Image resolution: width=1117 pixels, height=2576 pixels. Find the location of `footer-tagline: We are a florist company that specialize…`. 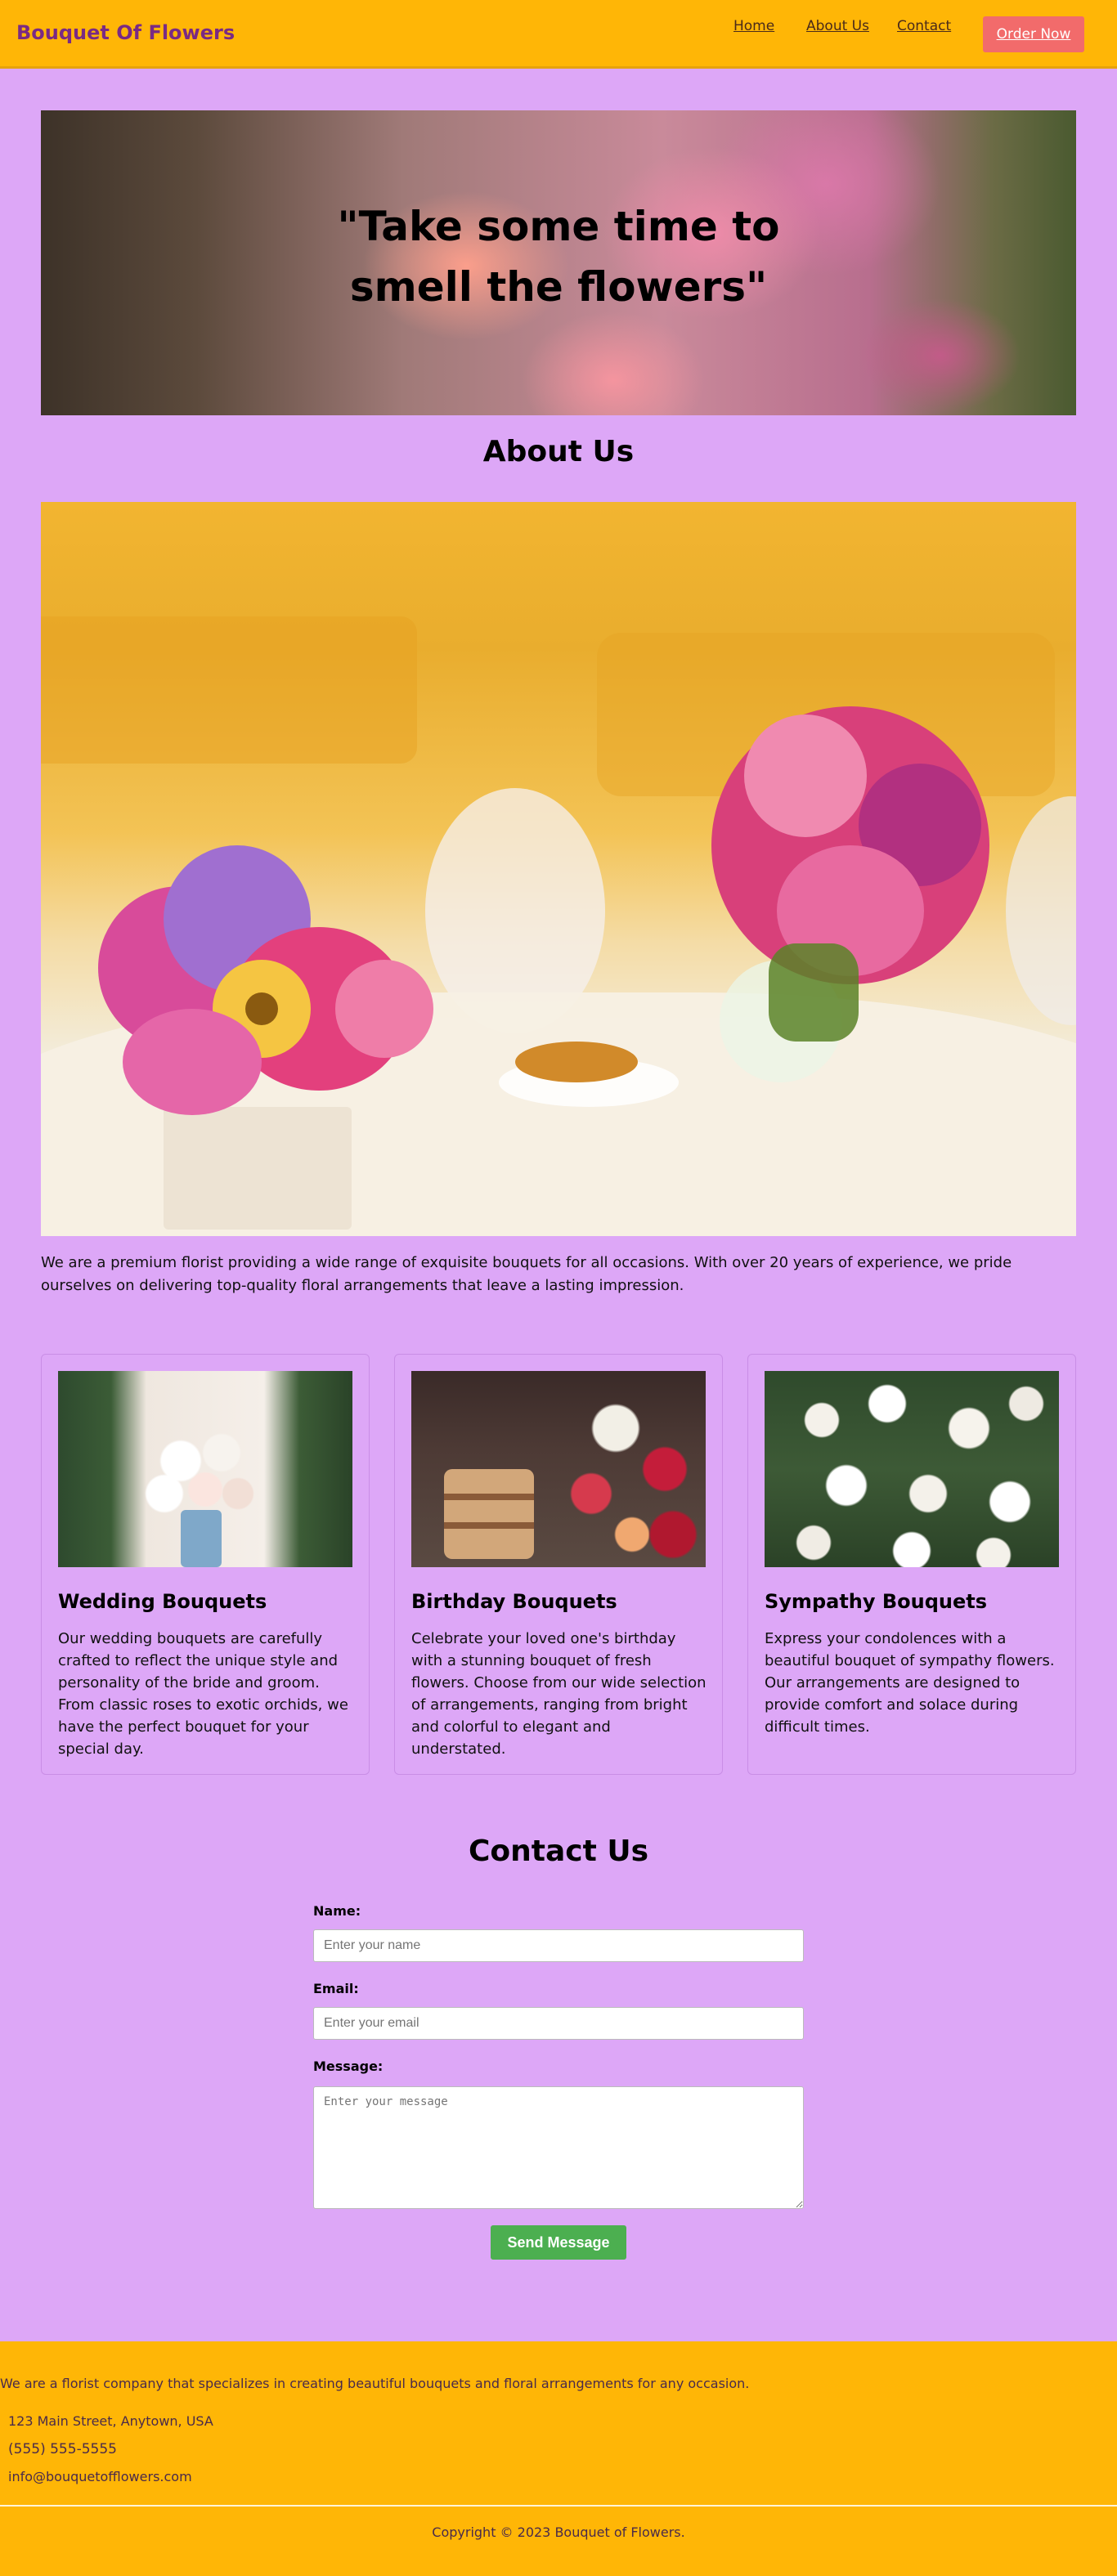

footer-tagline: We are a florist company that specialize… is located at coordinates (375, 2383).